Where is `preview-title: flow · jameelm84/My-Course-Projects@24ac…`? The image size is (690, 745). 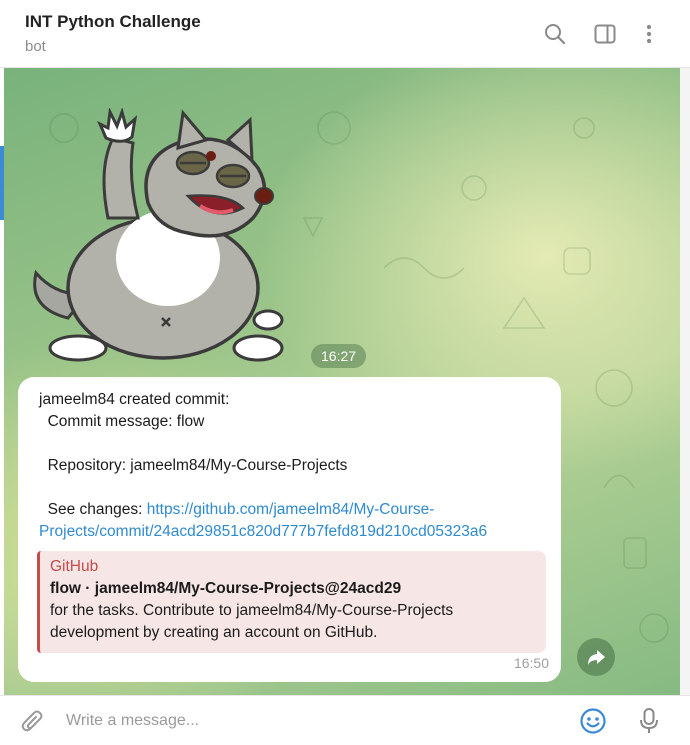 preview-title: flow · jameelm84/My-Course-Projects@24ac… is located at coordinates (226, 588).